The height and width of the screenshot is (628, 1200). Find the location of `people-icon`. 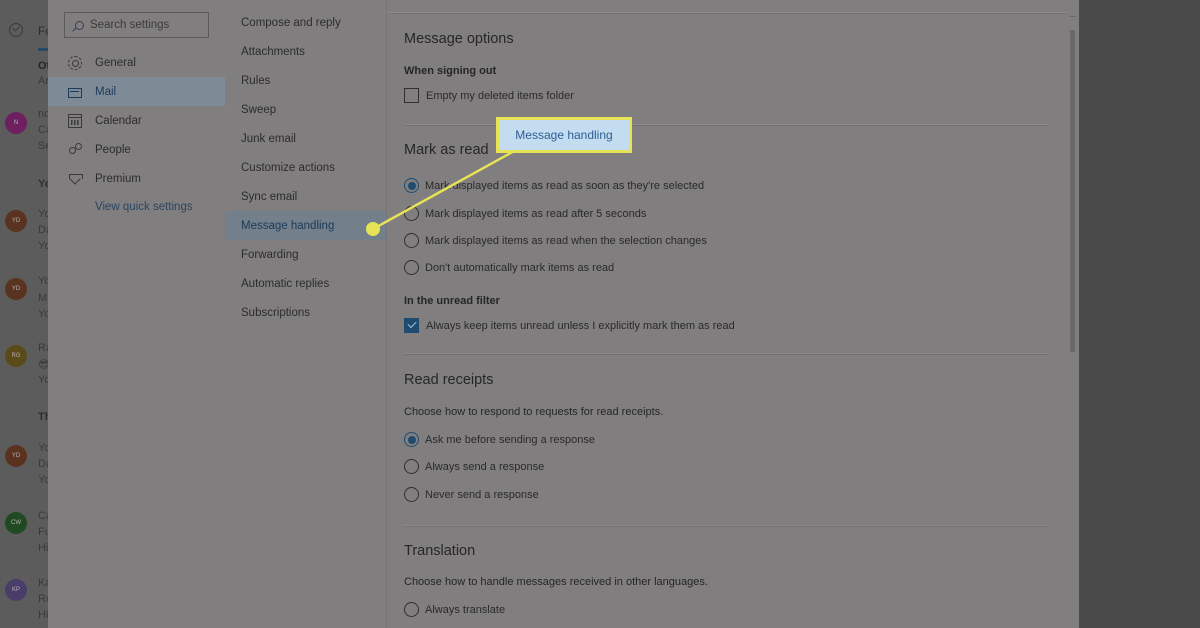

people-icon is located at coordinates (75, 149).